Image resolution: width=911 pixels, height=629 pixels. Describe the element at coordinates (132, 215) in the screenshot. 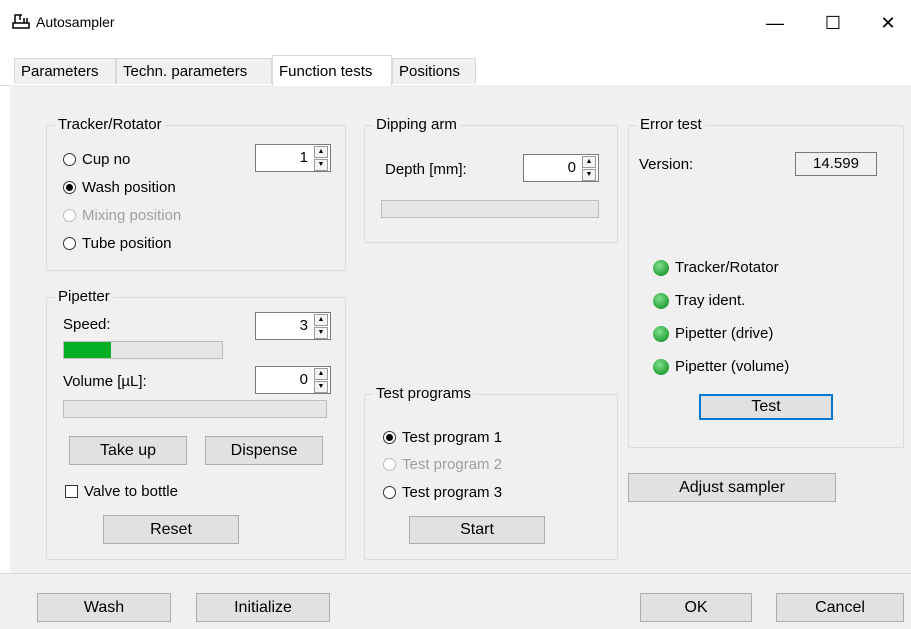

I see `mixing-position-label: Mixing position` at that location.